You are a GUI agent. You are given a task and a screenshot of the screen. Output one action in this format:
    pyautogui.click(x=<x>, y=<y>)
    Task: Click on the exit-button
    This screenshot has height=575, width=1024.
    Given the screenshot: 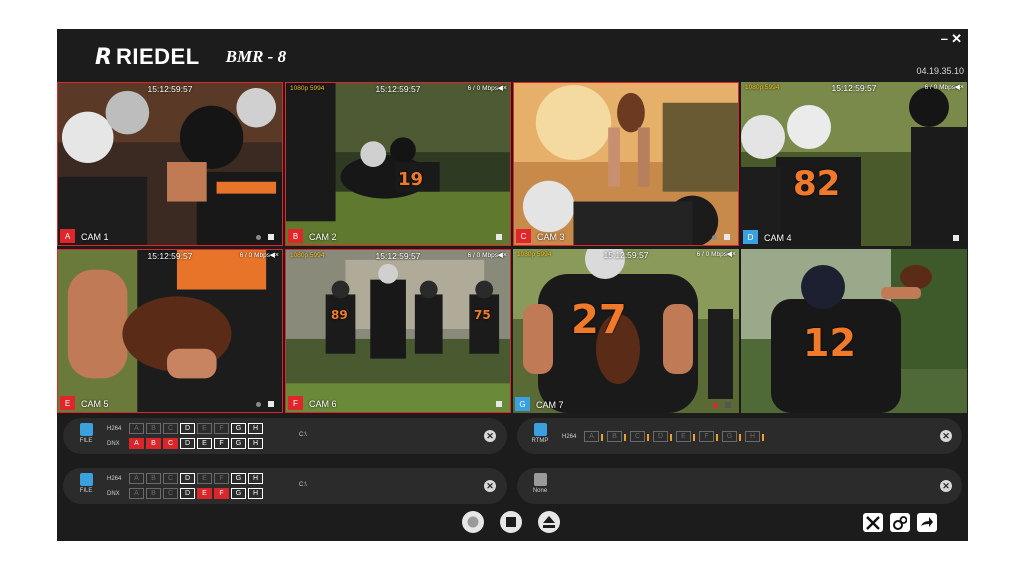 What is the action you would take?
    pyautogui.click(x=927, y=522)
    